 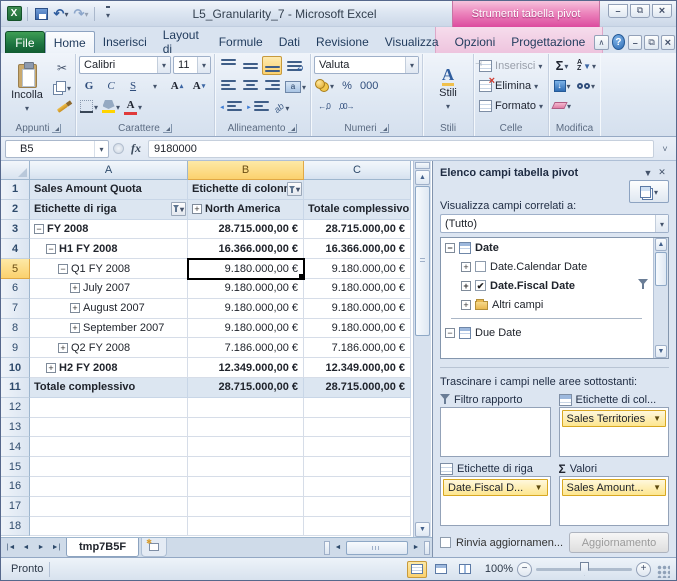 What do you see at coordinates (649, 191) in the screenshot?
I see `layout-options-button` at bounding box center [649, 191].